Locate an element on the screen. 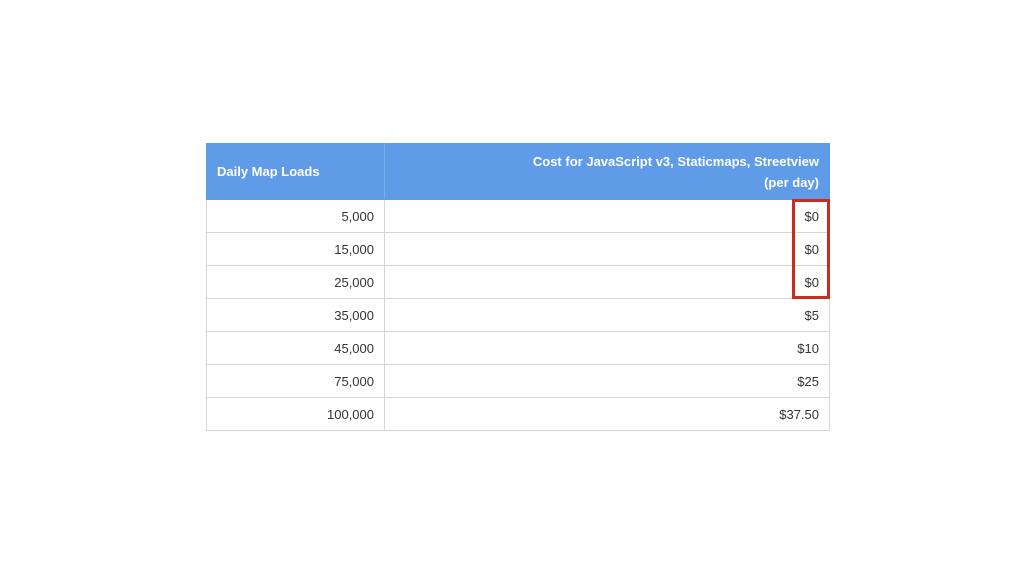  cell-loads: 5,000 is located at coordinates (295, 216).